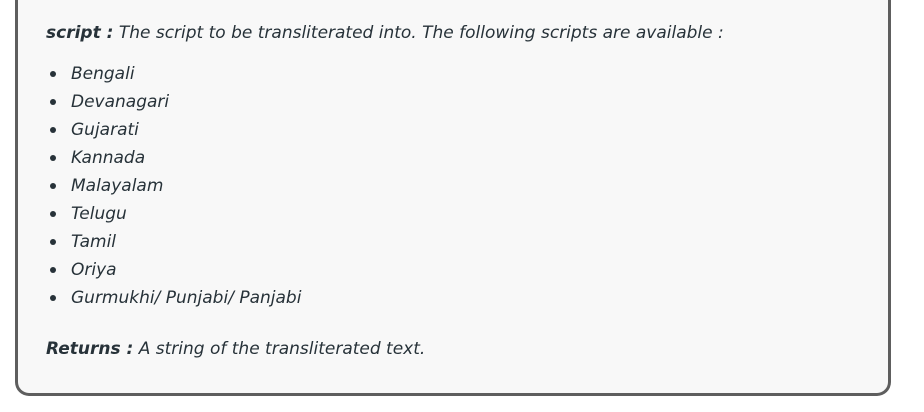  I want to click on script-name: Gujarati, so click(105, 130).